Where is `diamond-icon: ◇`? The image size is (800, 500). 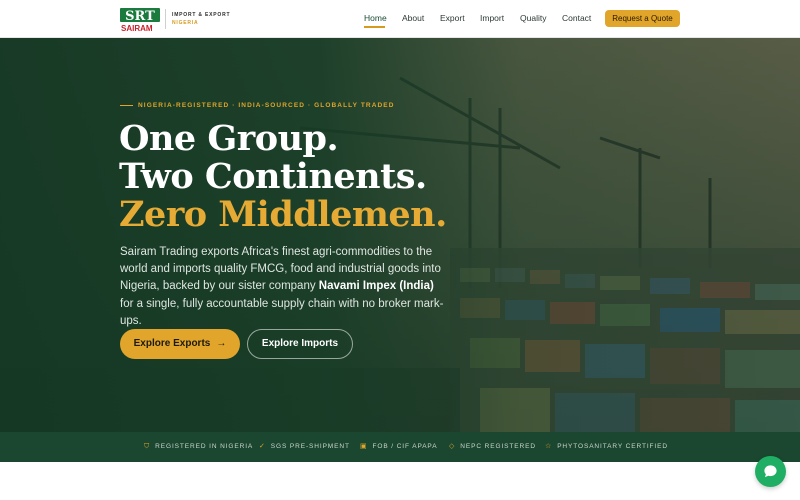
diamond-icon: ◇ is located at coordinates (452, 446).